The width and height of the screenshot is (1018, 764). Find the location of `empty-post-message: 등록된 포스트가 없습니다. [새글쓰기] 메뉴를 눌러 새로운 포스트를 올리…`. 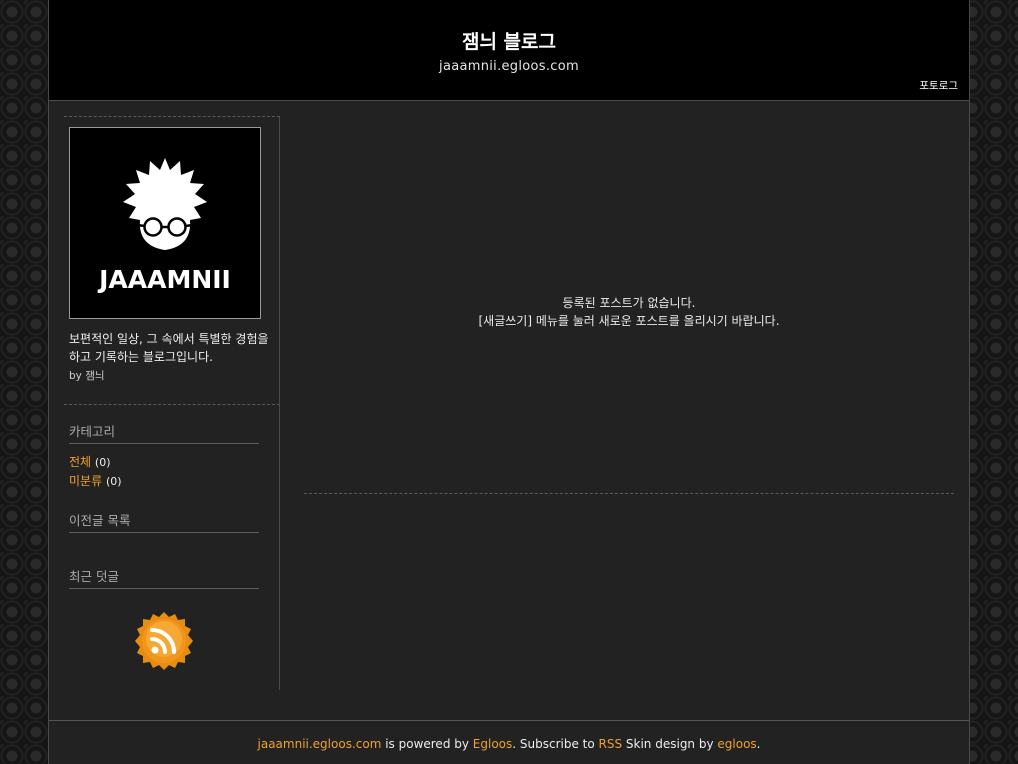

empty-post-message: 등록된 포스트가 없습니다. [새글쓰기] 메뉴를 눌러 새로운 포스트를 올리… is located at coordinates (629, 312).